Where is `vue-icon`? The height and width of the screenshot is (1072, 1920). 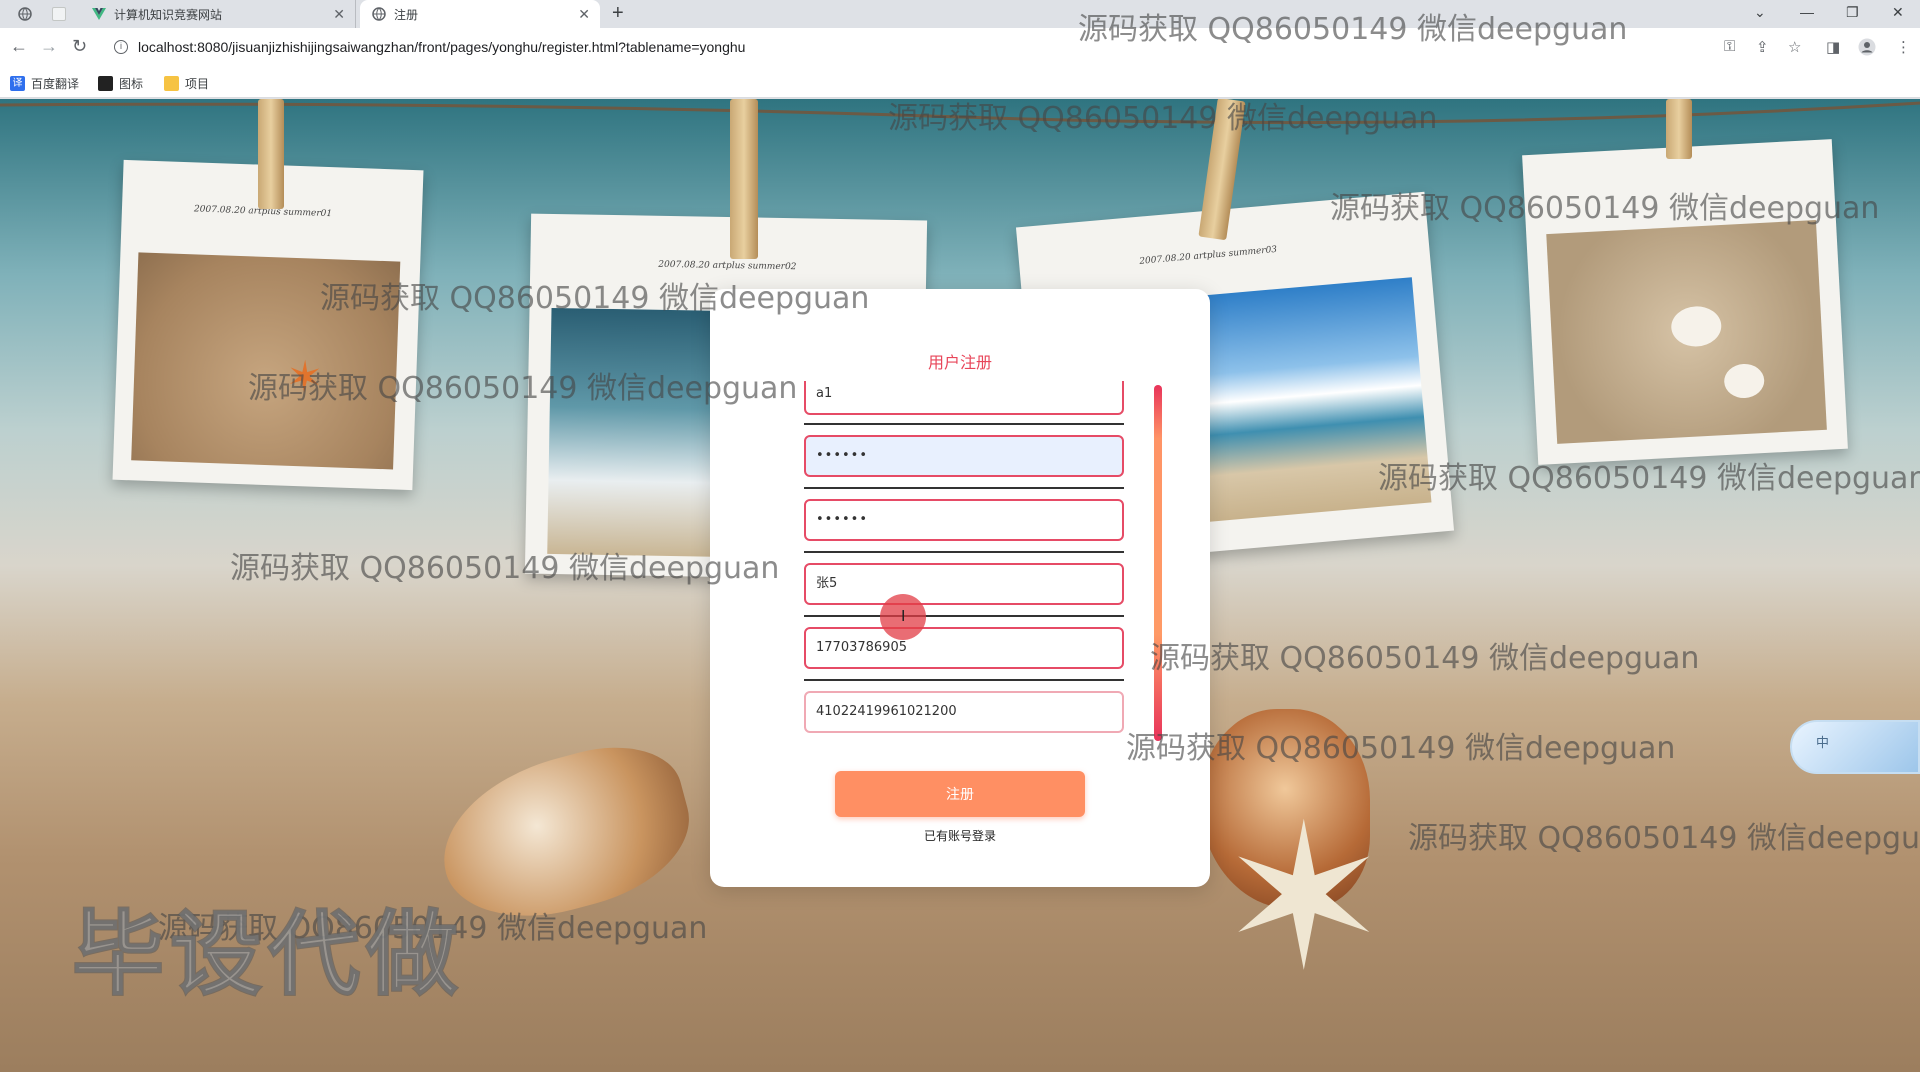 vue-icon is located at coordinates (99, 14).